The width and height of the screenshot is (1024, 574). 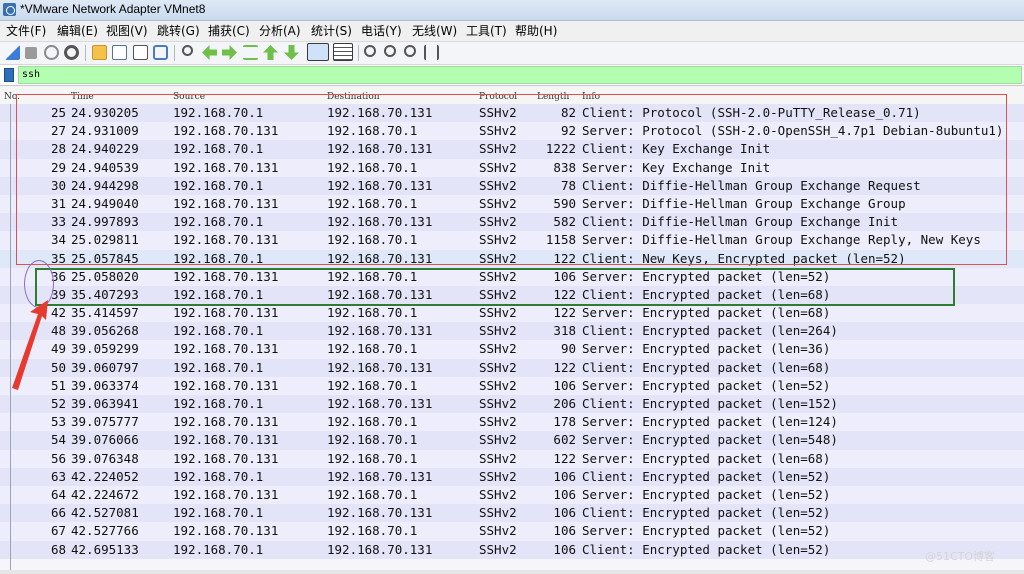 I want to click on column-header-source: Source, so click(x=189, y=97).